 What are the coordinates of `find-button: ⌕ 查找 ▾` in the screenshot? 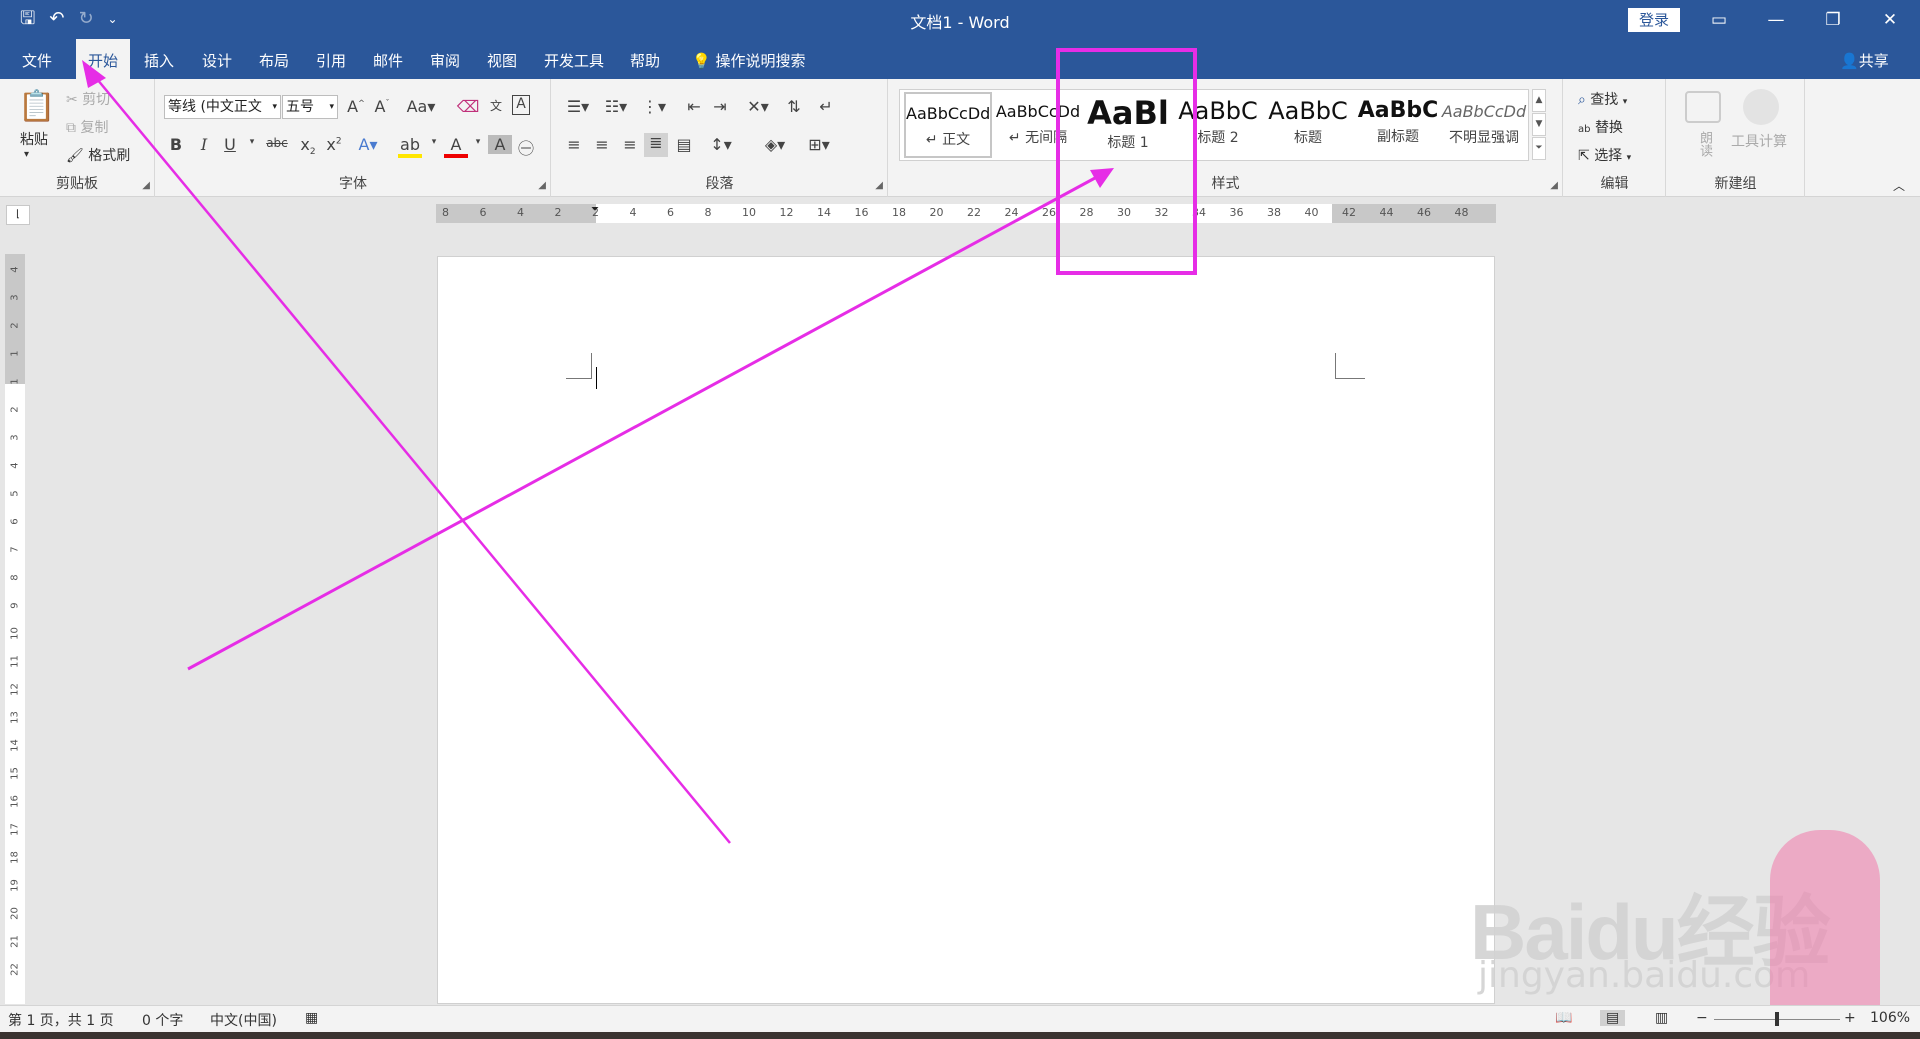 It's located at (1602, 99).